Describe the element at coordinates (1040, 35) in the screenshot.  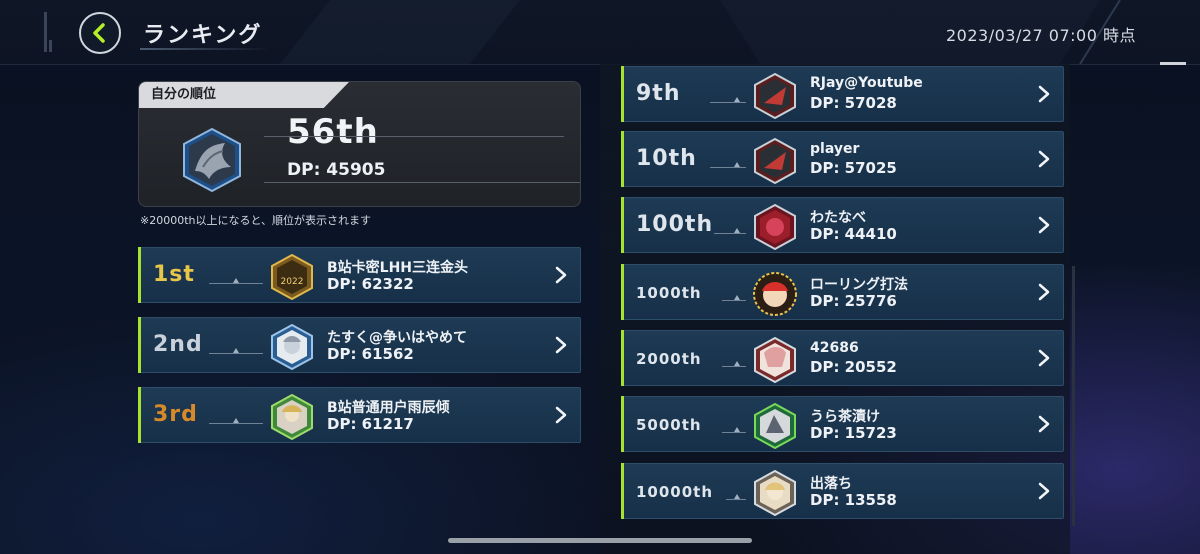
I see `timestamp-label: 2023/03/27 07:00 時点` at that location.